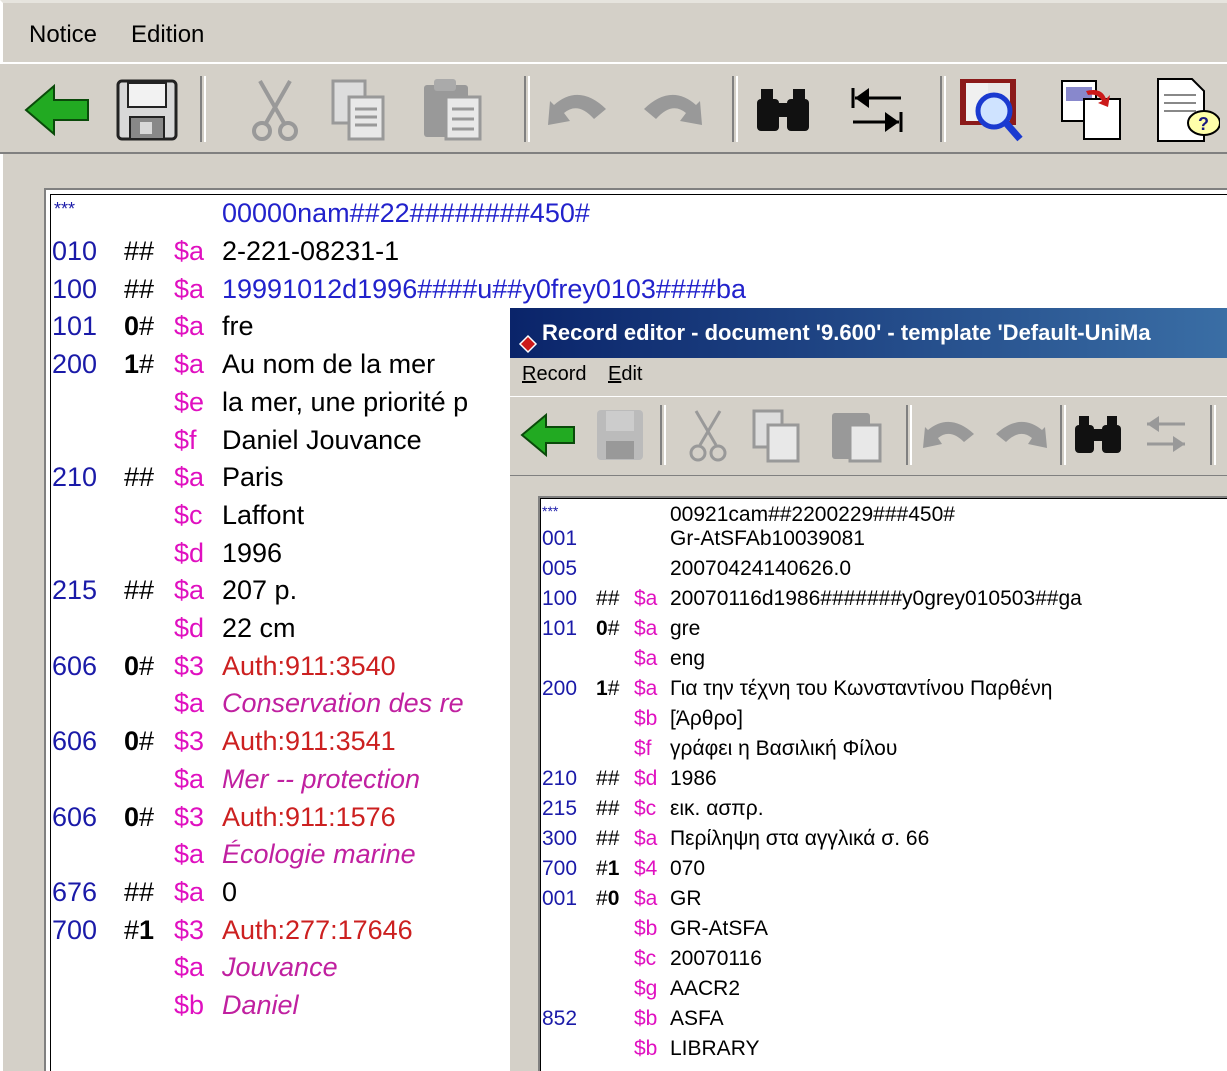 The width and height of the screenshot is (1227, 1071). Describe the element at coordinates (685, 629) in the screenshot. I see `subfield-value: gre` at that location.